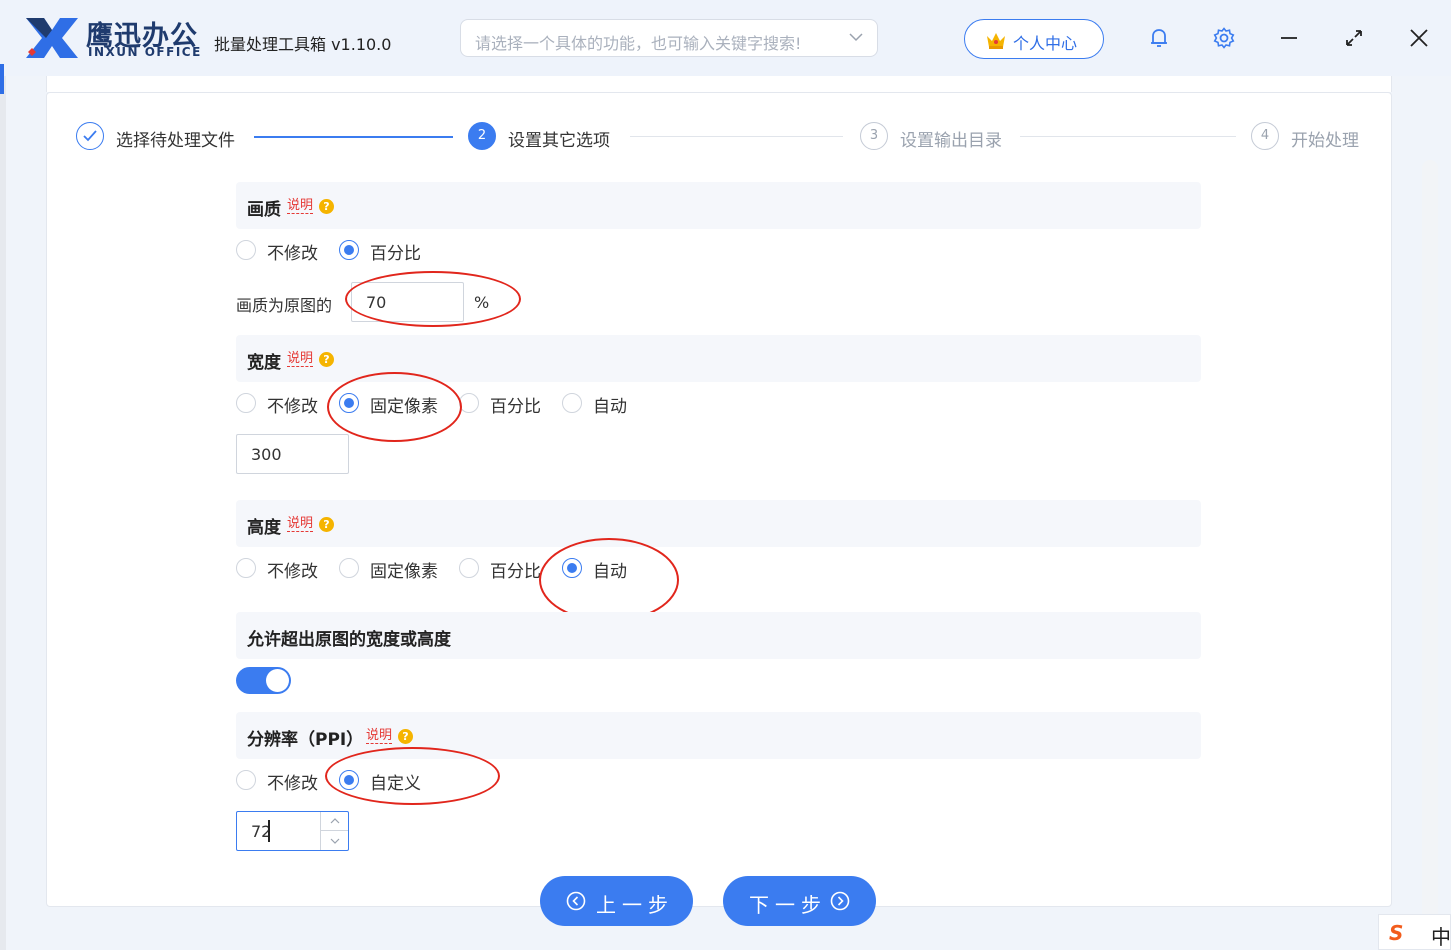  Describe the element at coordinates (718, 205) in the screenshot. I see `quality-section-header: 画质 说明 ?` at that location.